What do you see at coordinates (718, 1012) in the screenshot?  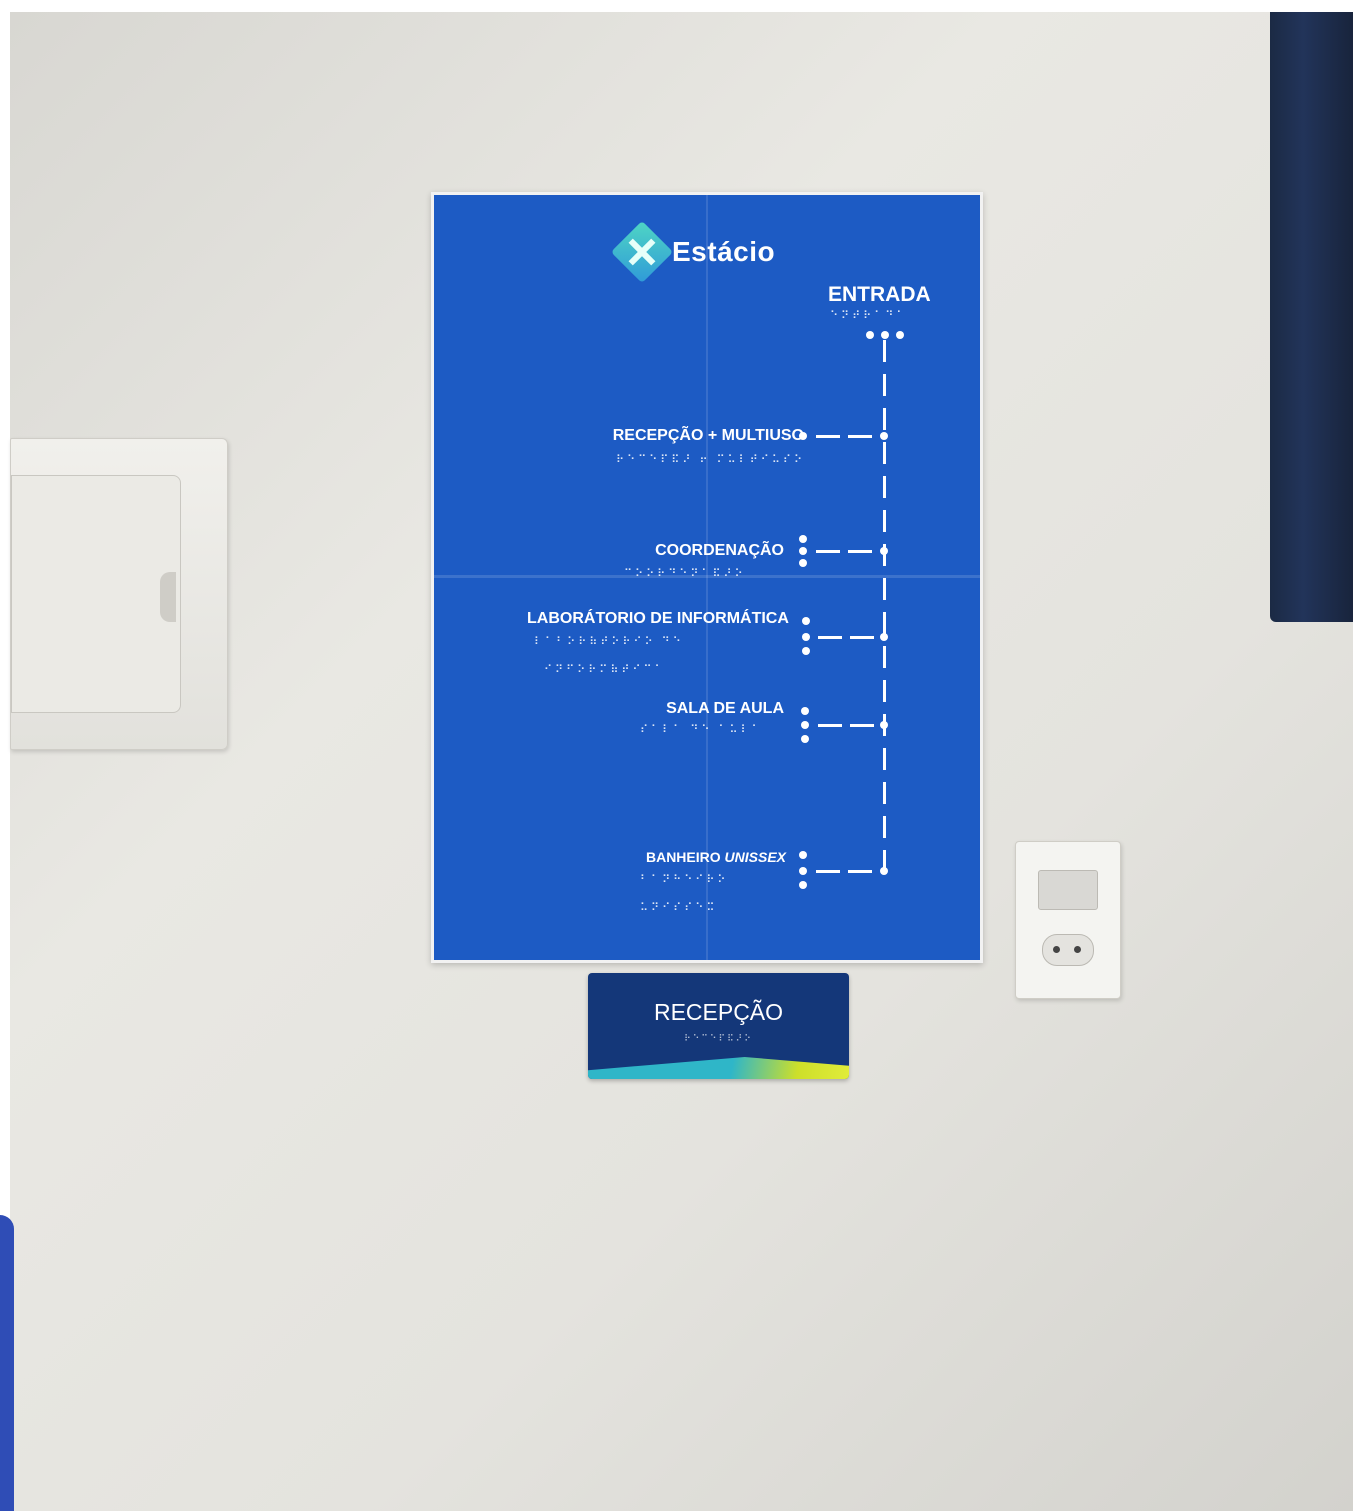 I see `door-sign-title: RECEPÇÃO` at bounding box center [718, 1012].